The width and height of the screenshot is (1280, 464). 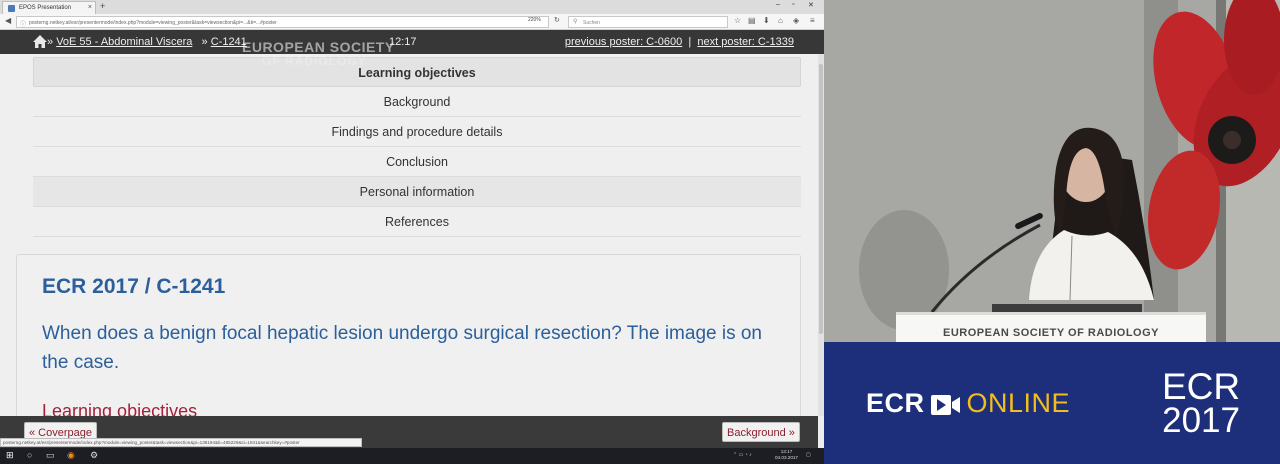 What do you see at coordinates (417, 132) in the screenshot?
I see `menu-item-findings: Findings and procedure details` at bounding box center [417, 132].